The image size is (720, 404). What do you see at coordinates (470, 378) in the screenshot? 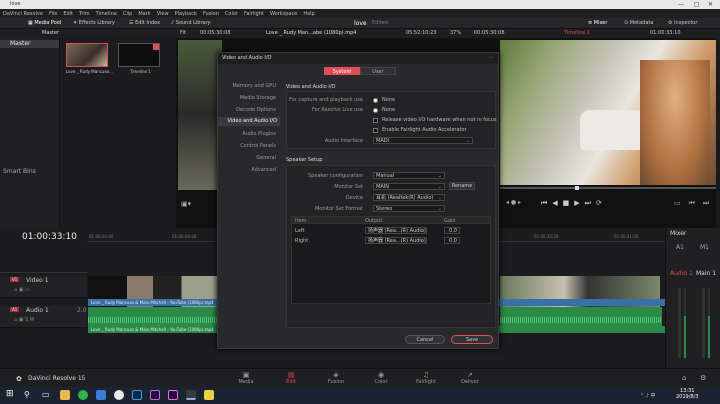
I see `page-deliver: ➚ Deliver` at bounding box center [470, 378].